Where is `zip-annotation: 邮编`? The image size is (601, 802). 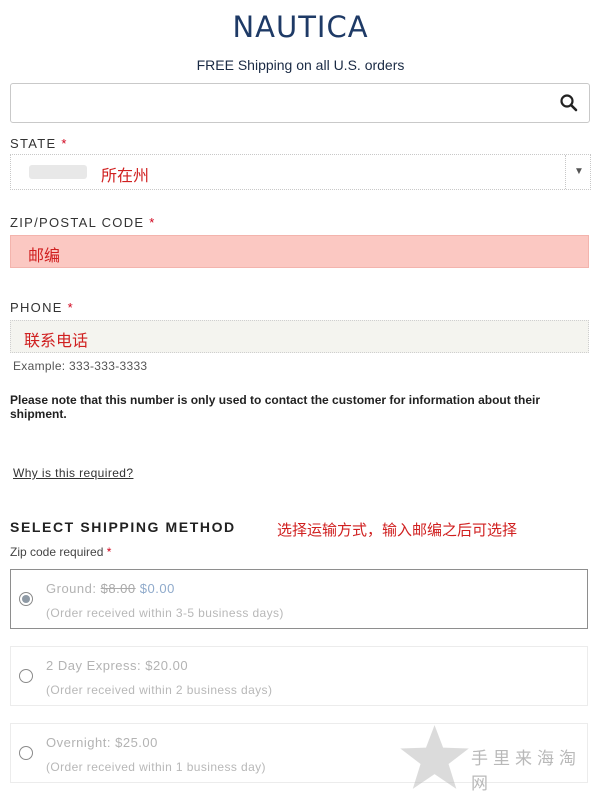
zip-annotation: 邮编 is located at coordinates (44, 256).